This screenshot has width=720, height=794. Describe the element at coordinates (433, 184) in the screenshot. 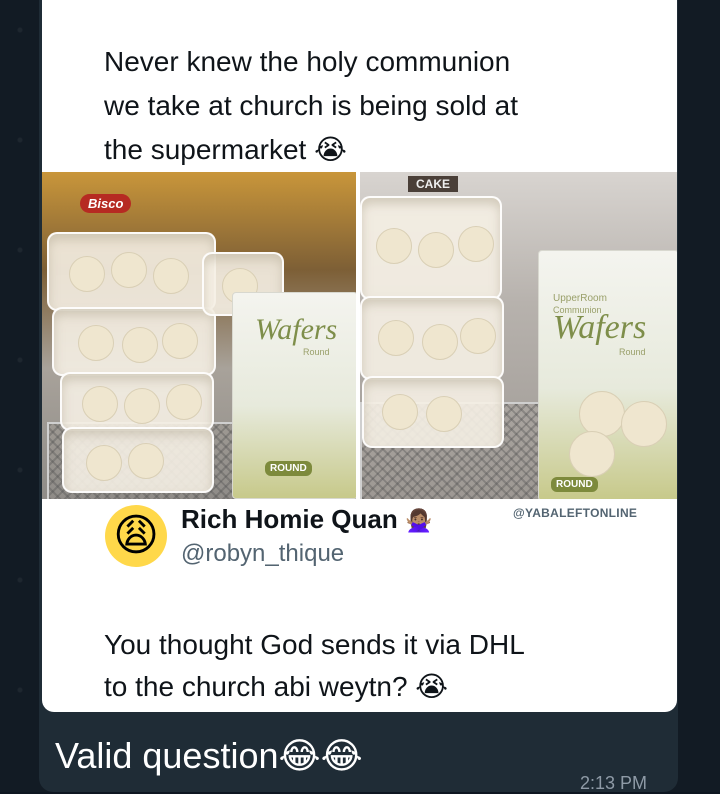

I see `cake-label: CAKE` at that location.